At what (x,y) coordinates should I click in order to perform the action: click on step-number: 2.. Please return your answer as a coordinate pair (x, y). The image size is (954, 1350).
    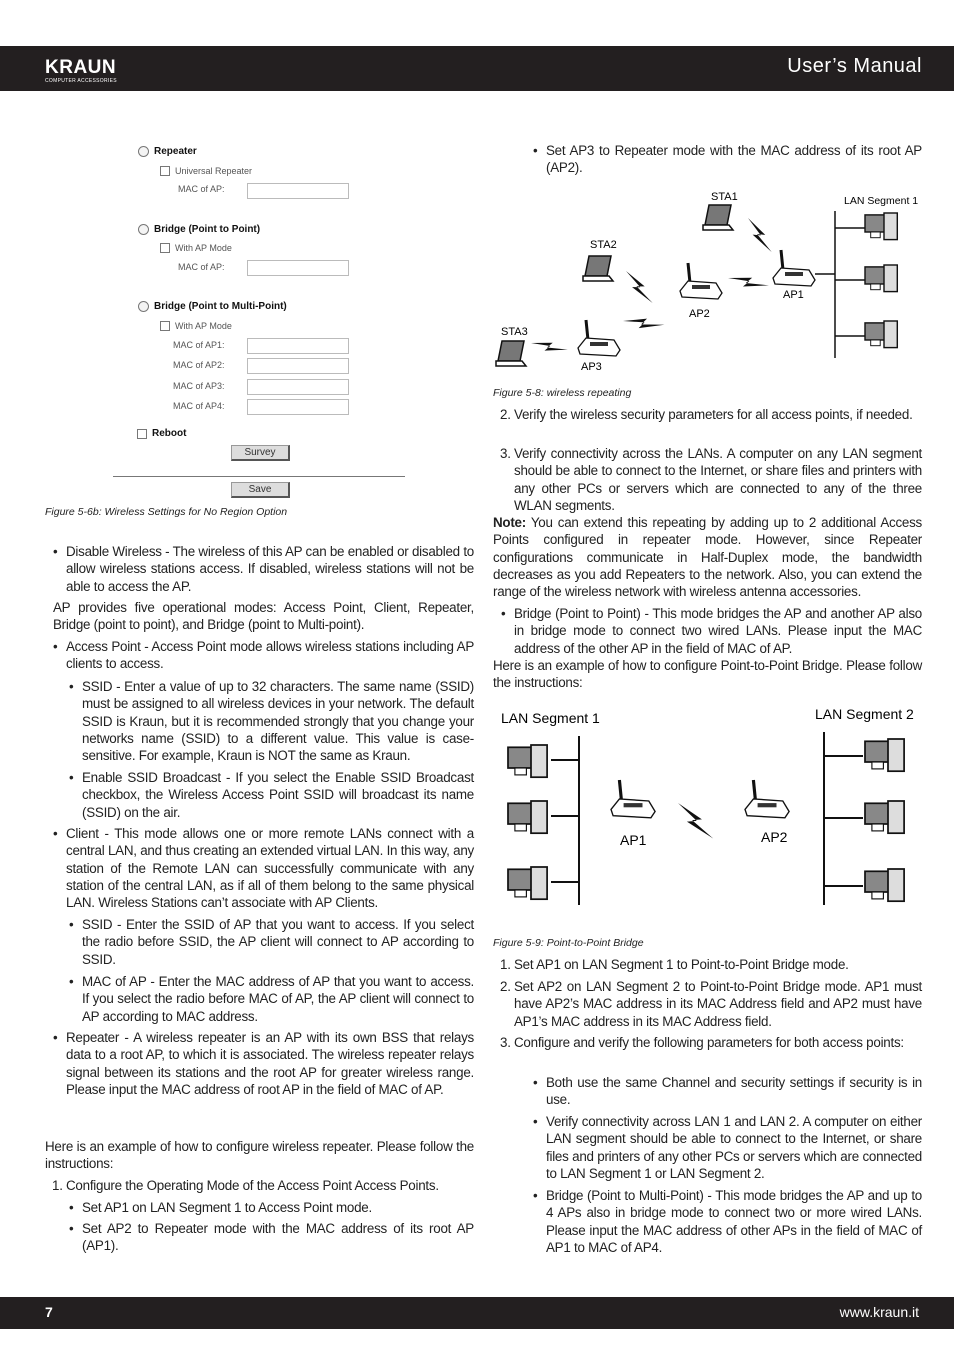
    Looking at the image, I should click on (505, 414).